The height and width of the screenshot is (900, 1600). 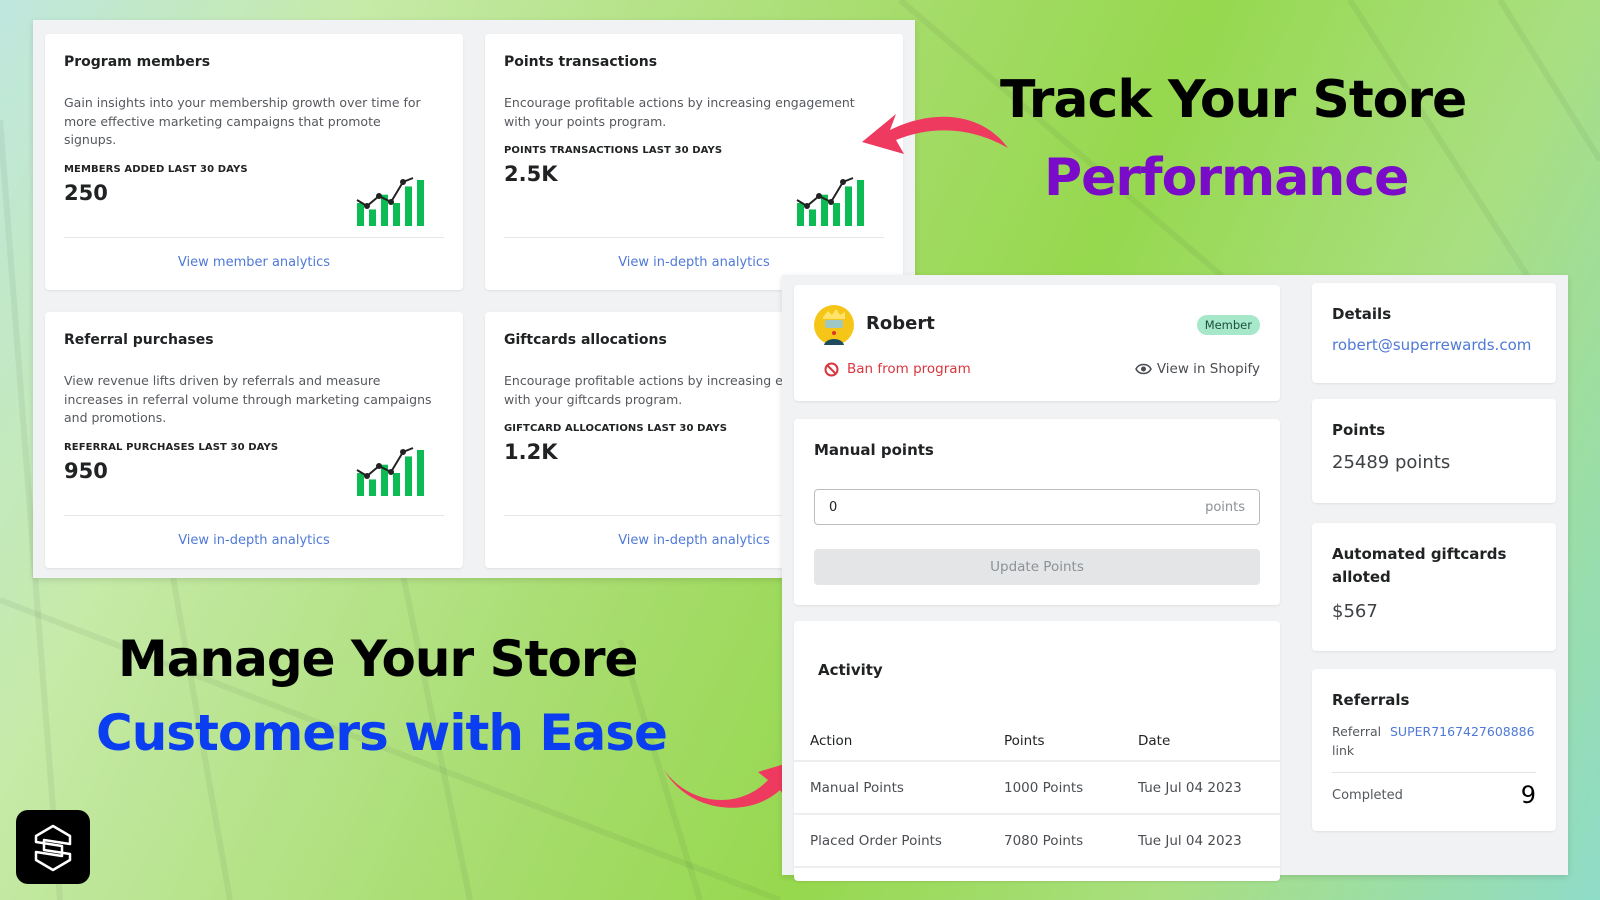 I want to click on cell-action: Manual Points, so click(x=891, y=788).